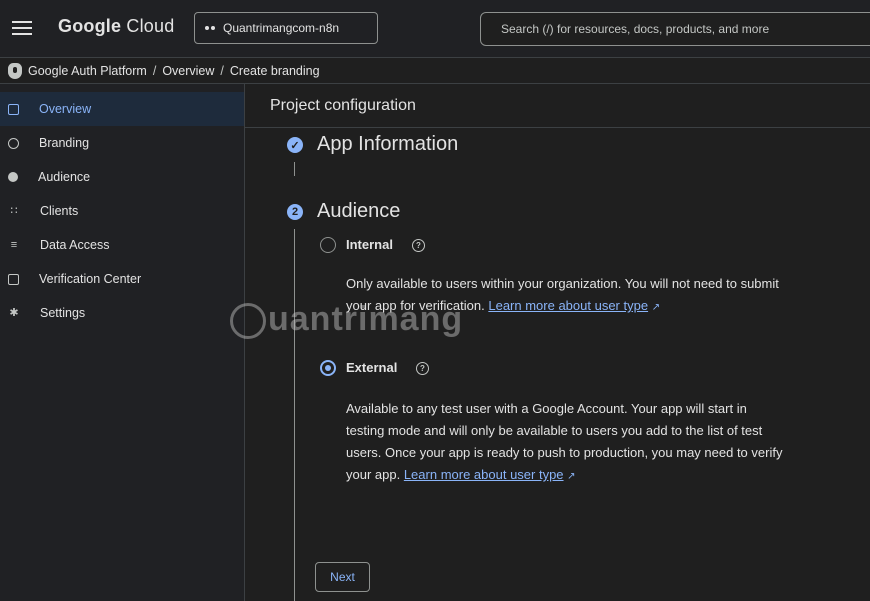 Image resolution: width=870 pixels, height=601 pixels. What do you see at coordinates (22, 28) in the screenshot?
I see `hamburger-menu-icon` at bounding box center [22, 28].